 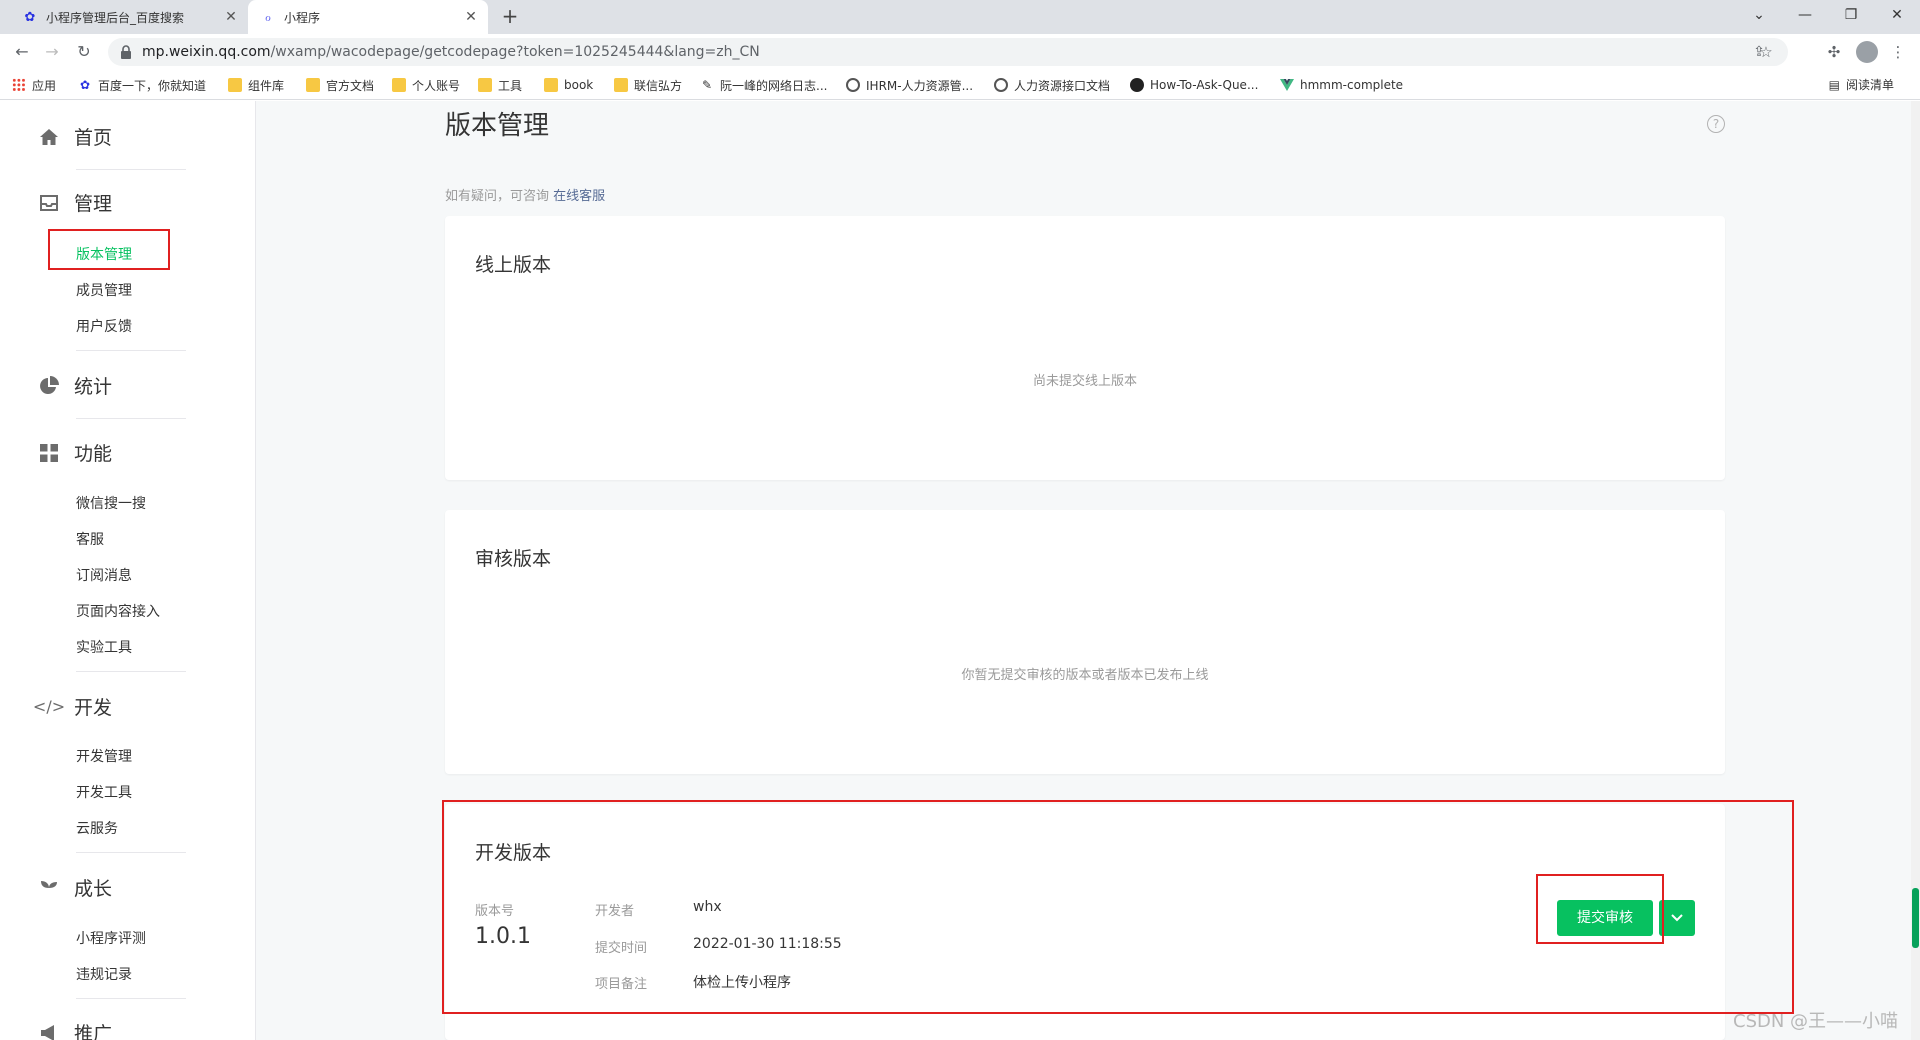 What do you see at coordinates (129, 17) in the screenshot?
I see `browser-tab-baidu: ✿ 小程序管理后台_百度搜索 ✕` at bounding box center [129, 17].